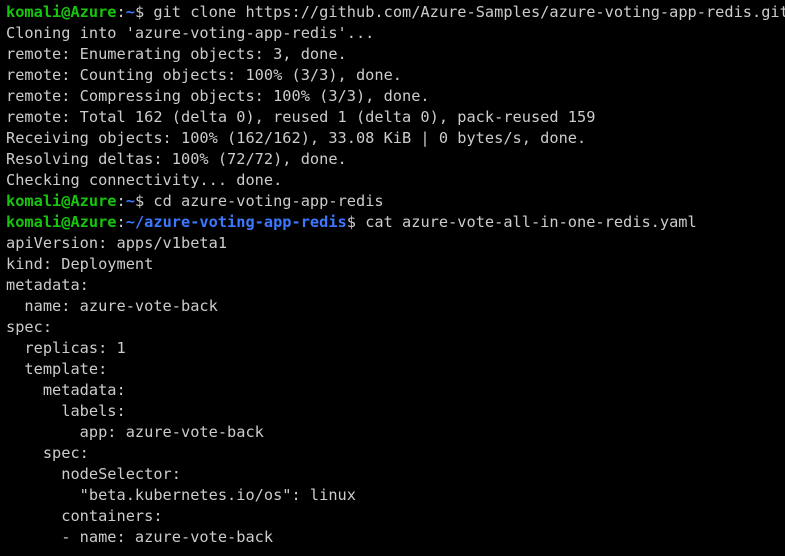 The height and width of the screenshot is (556, 785). What do you see at coordinates (392, 180) in the screenshot?
I see `output-line: Checking connectivity... done.` at bounding box center [392, 180].